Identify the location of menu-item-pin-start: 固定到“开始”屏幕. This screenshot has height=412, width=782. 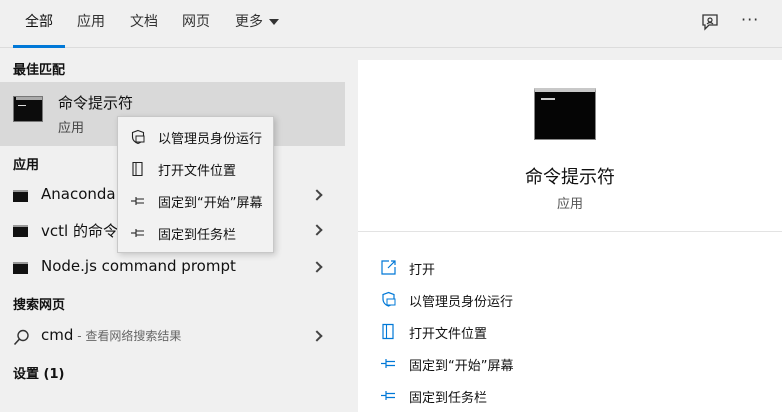
(195, 201).